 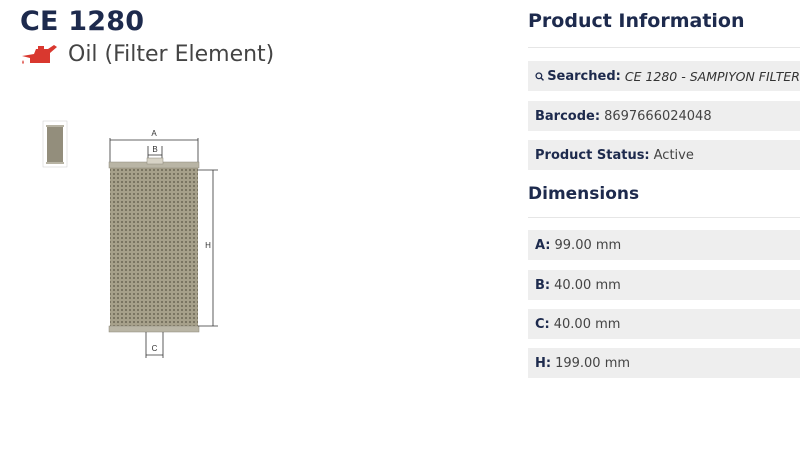 I want to click on dimension-value: 199.00 mm, so click(x=593, y=363).